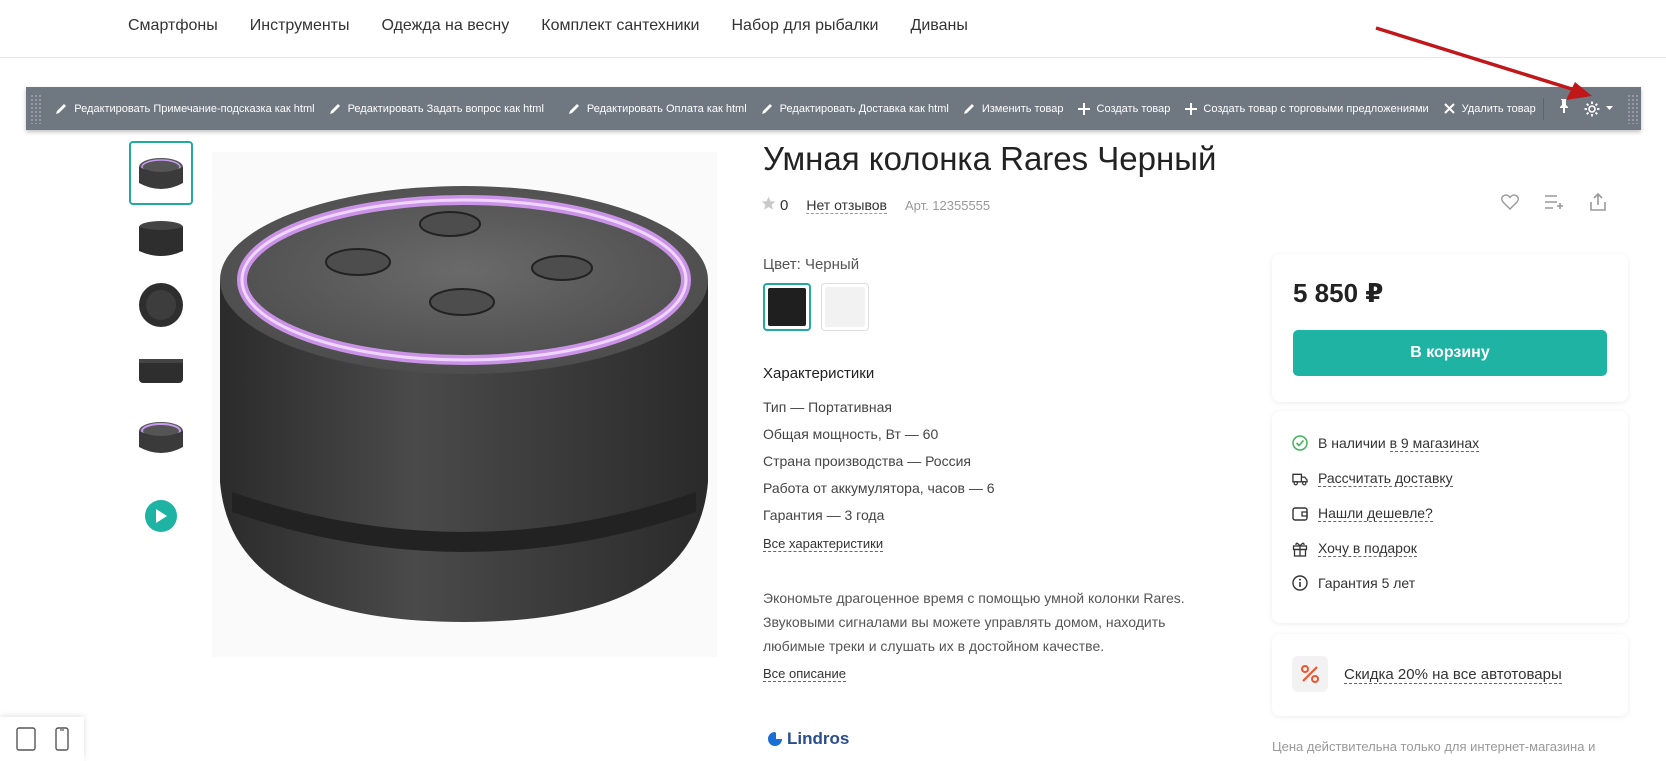 The image size is (1666, 761). What do you see at coordinates (445, 108) in the screenshot?
I see `button-label: Редактировать Задать вопрос как html` at bounding box center [445, 108].